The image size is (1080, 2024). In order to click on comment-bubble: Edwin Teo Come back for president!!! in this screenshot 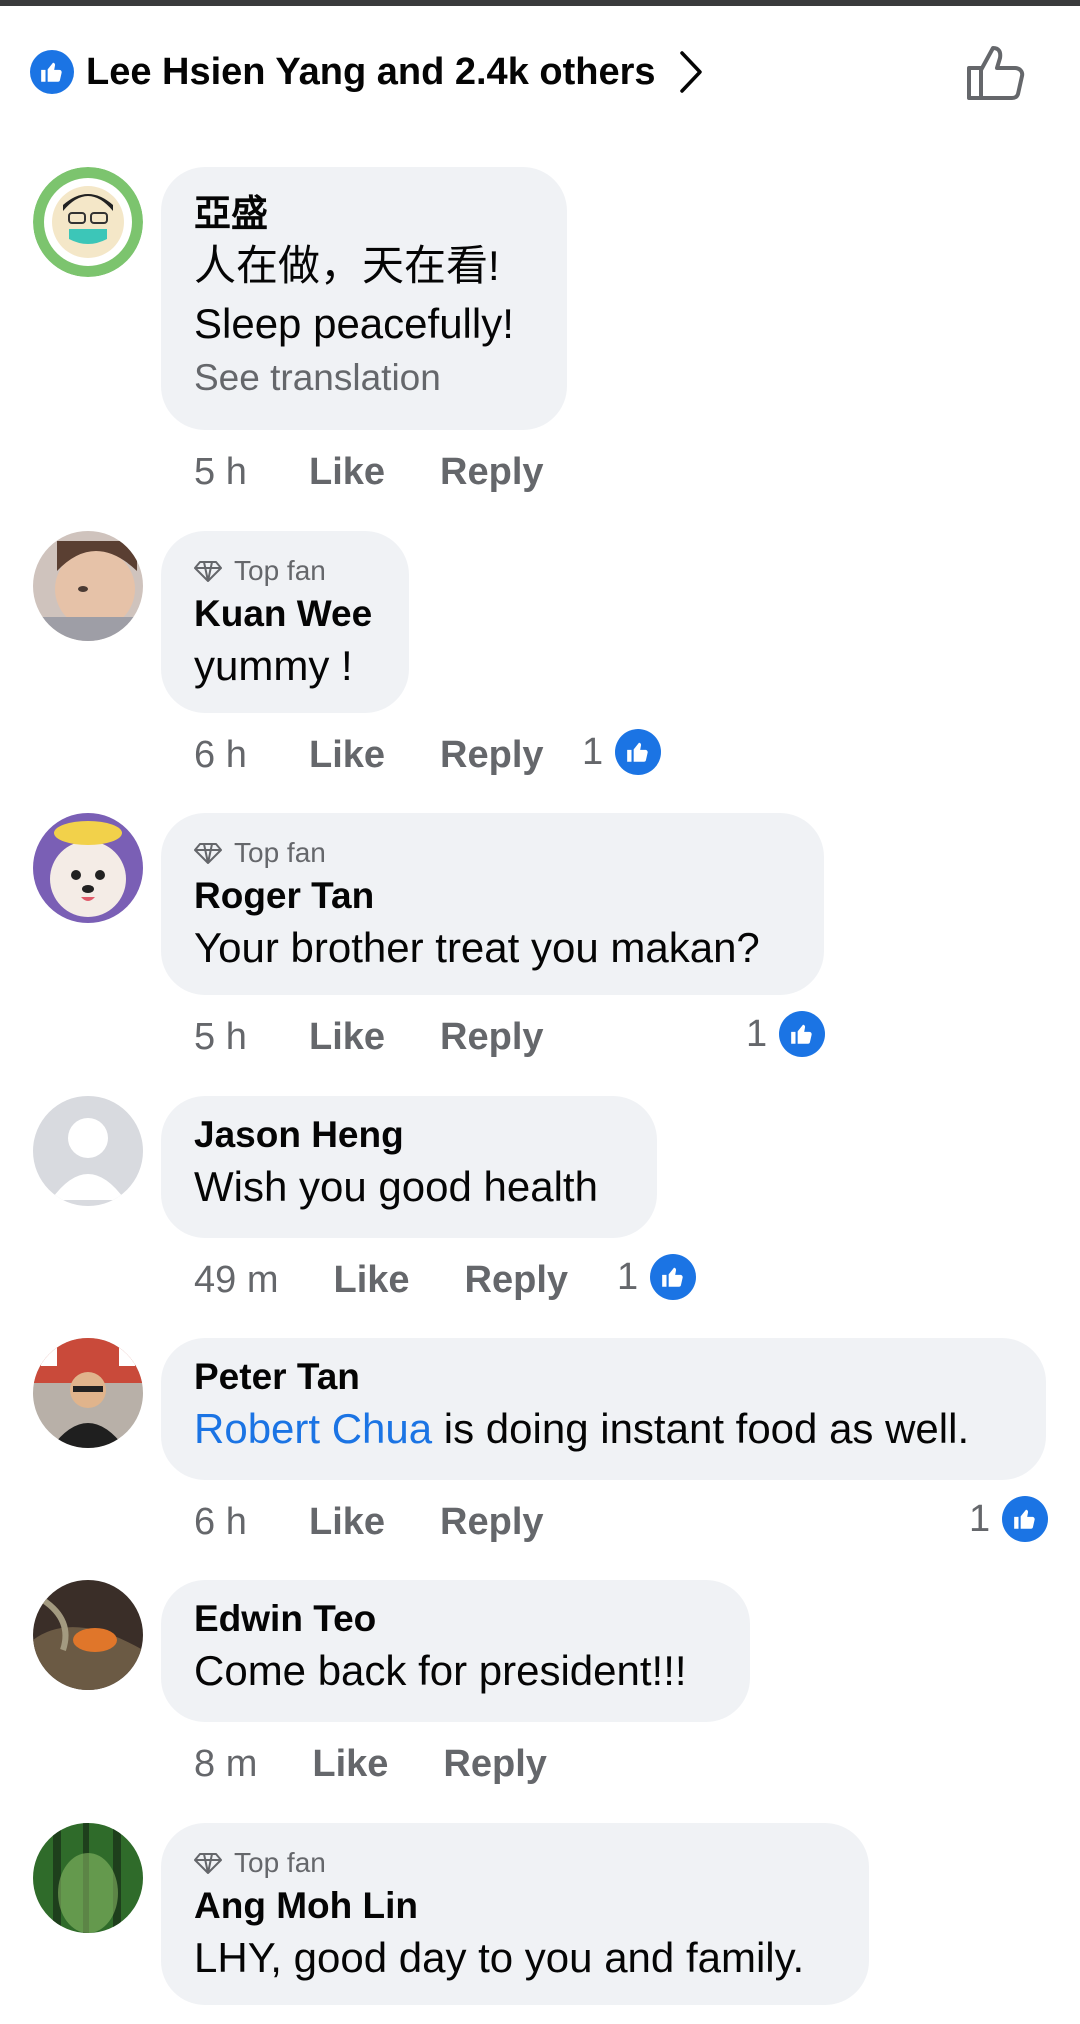, I will do `click(455, 1651)`.